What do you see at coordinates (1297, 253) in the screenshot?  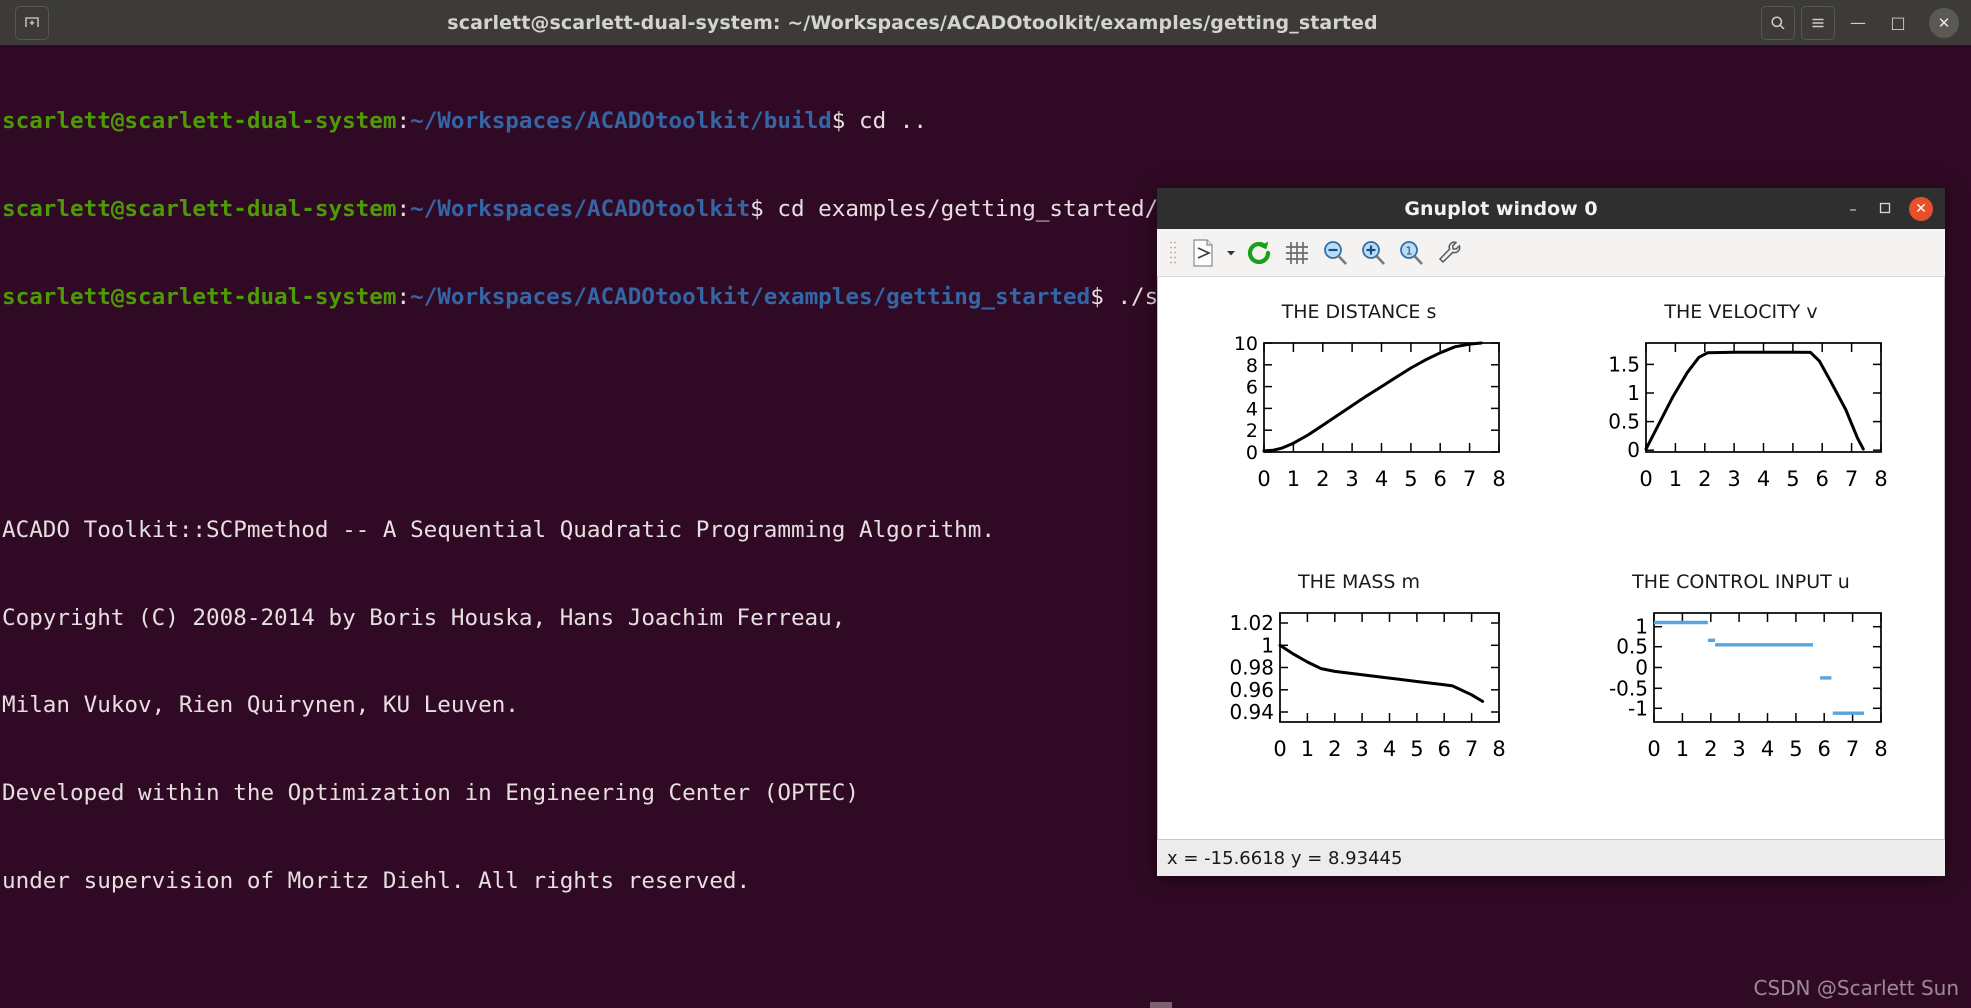 I see `grid-icon` at bounding box center [1297, 253].